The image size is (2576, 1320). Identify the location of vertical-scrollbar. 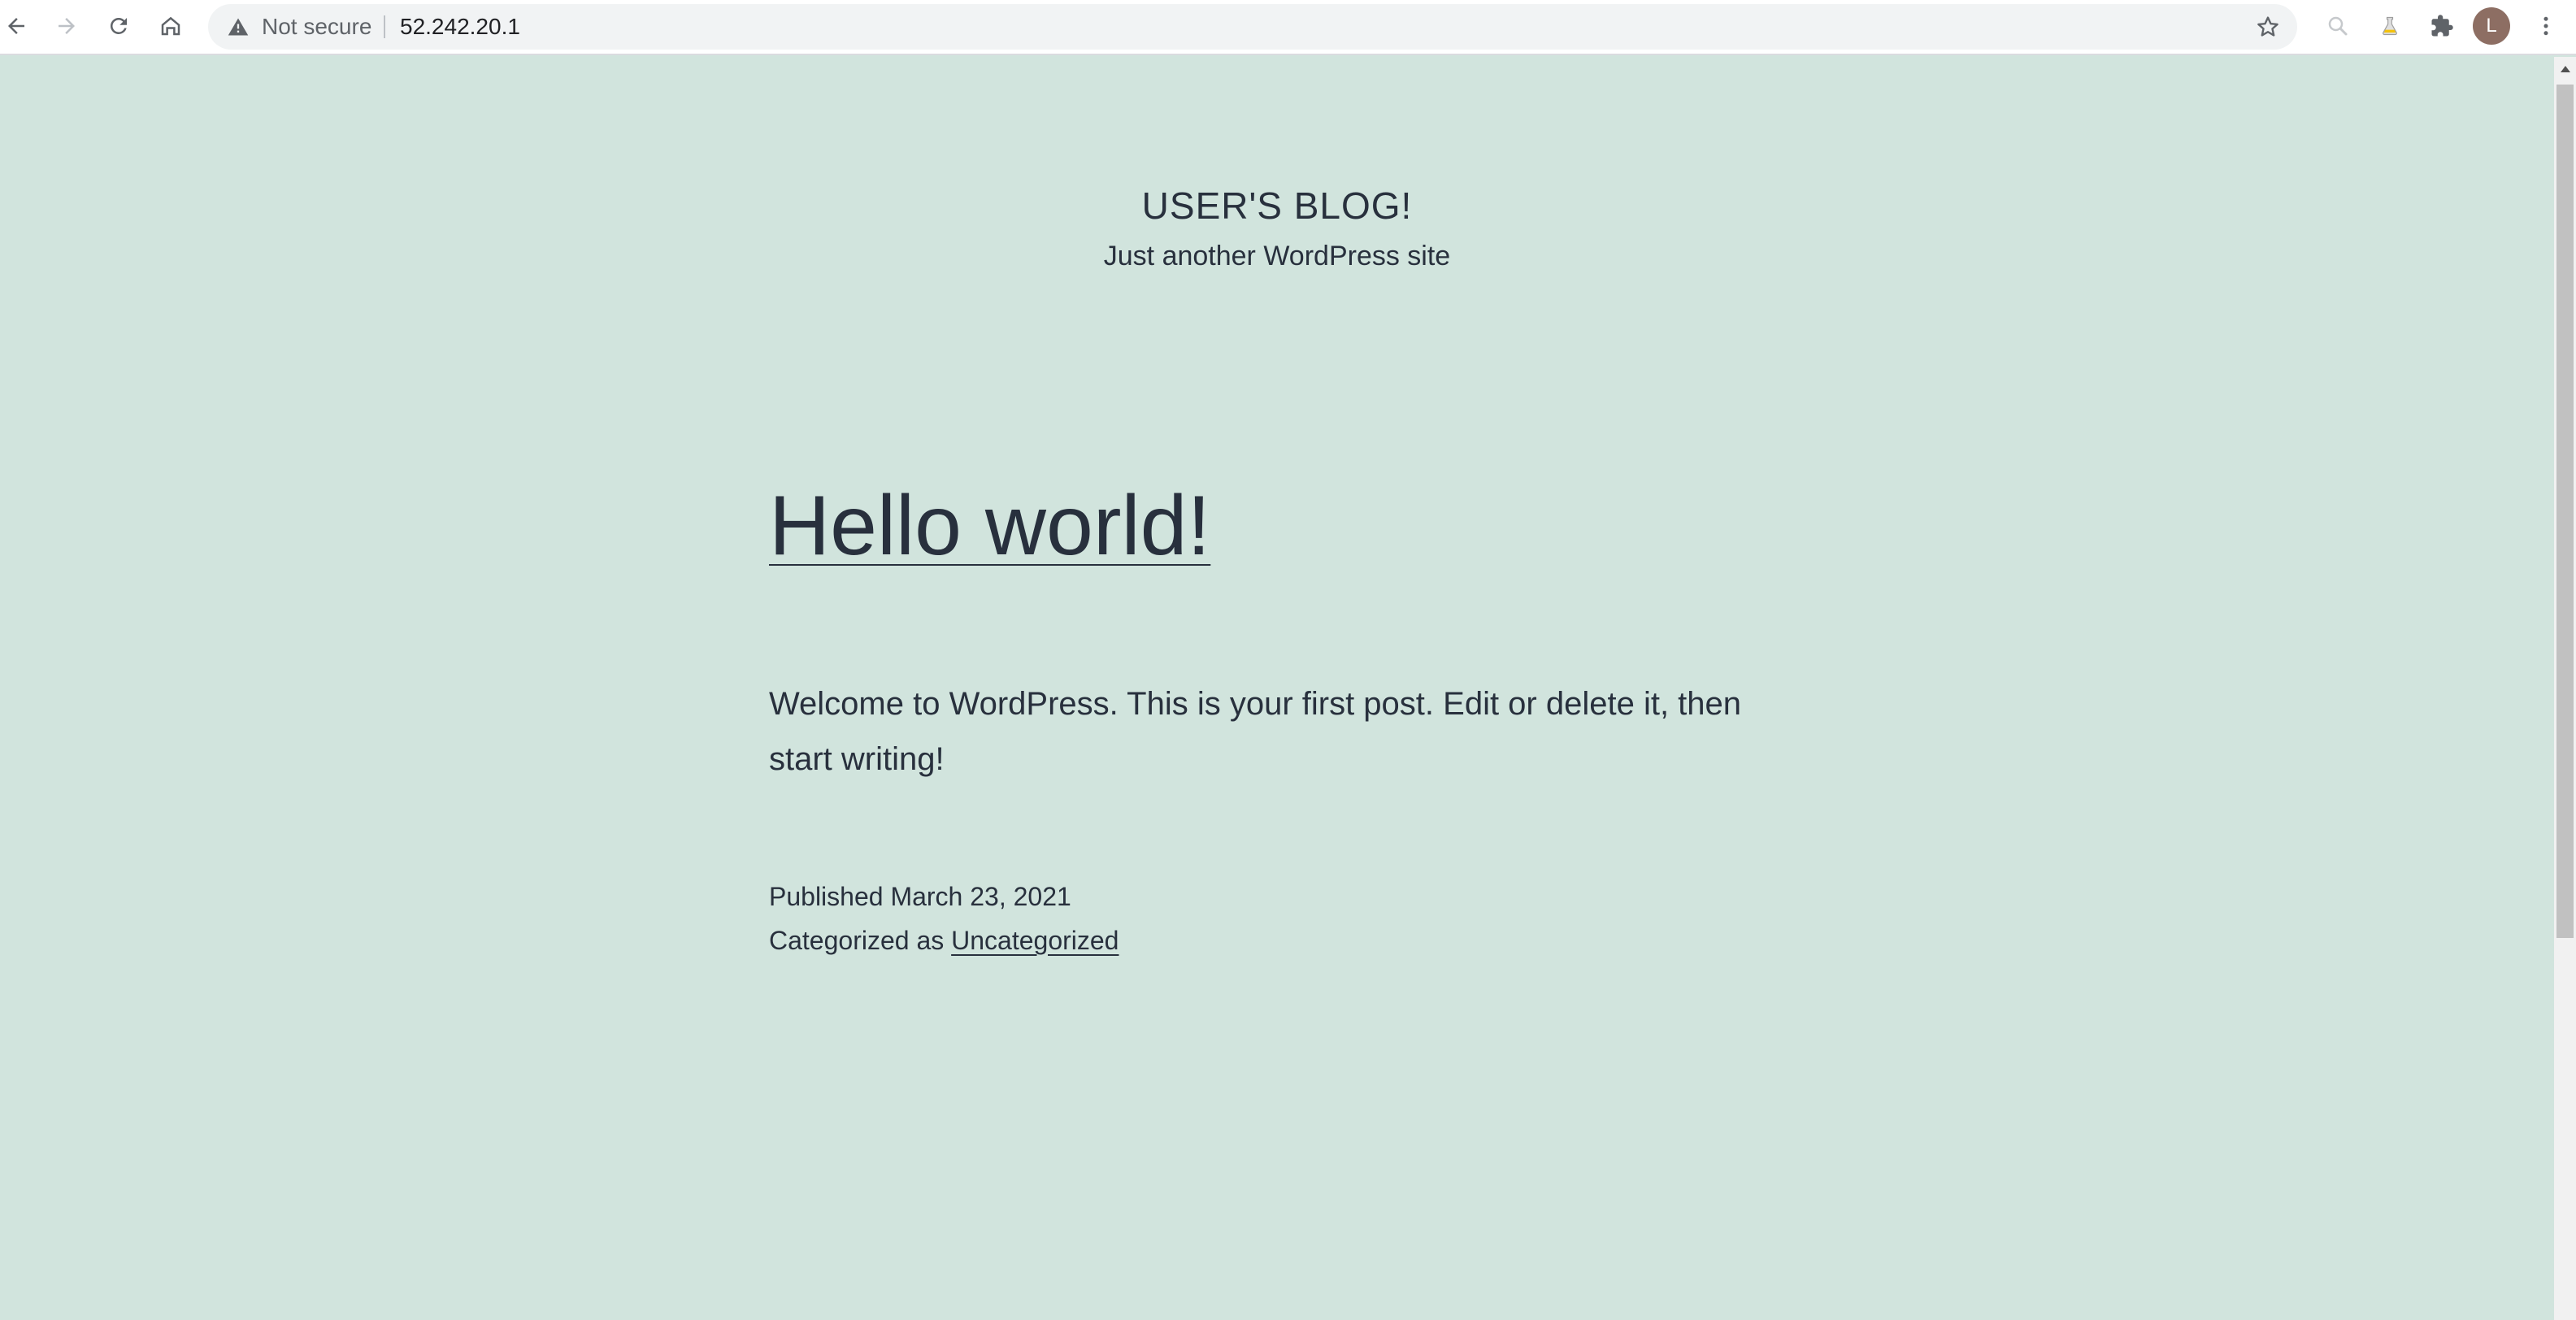
(2565, 688).